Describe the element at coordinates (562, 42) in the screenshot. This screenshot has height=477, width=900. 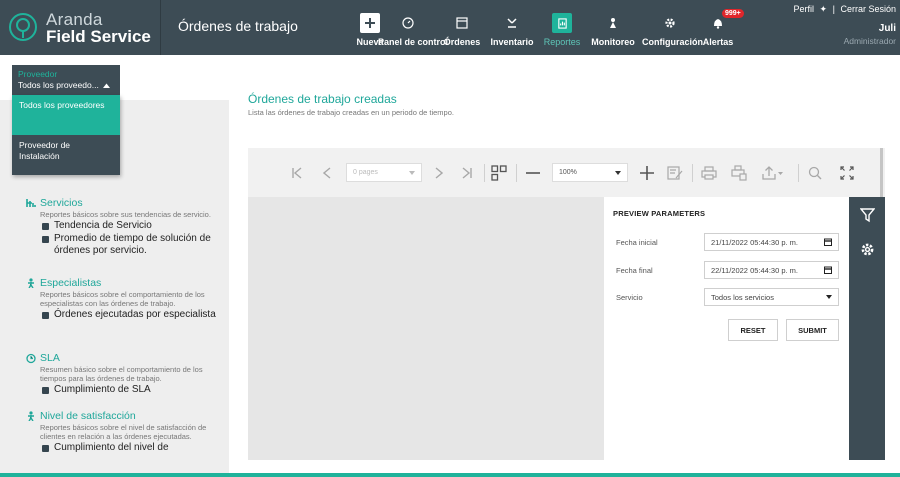
I see `nav-reports-label: Reportes` at that location.